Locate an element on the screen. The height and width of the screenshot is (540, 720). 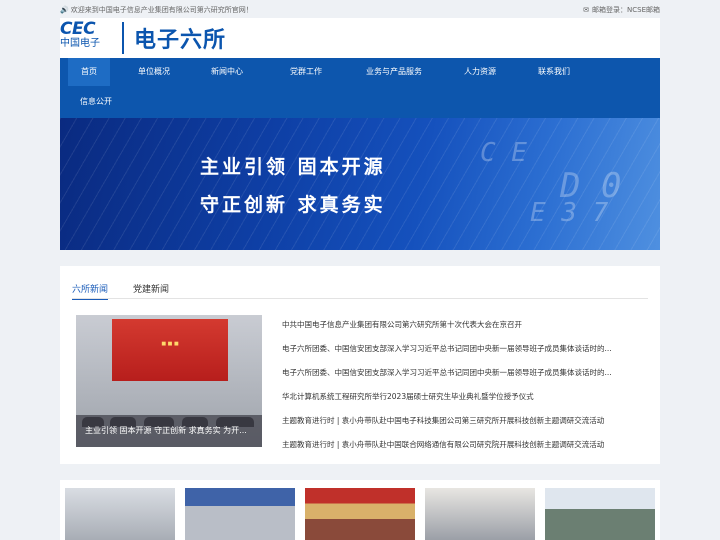
photo-strip is located at coordinates (360, 510).